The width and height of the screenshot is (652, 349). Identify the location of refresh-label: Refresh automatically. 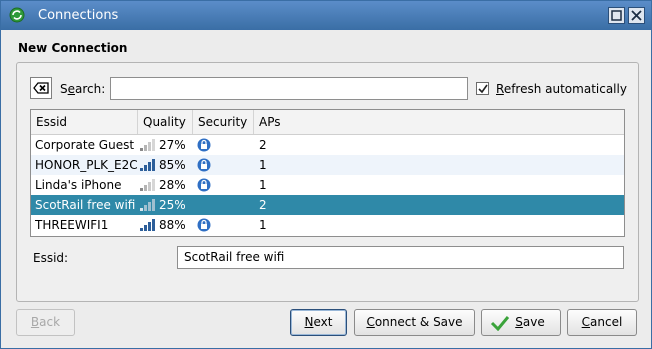
(561, 89).